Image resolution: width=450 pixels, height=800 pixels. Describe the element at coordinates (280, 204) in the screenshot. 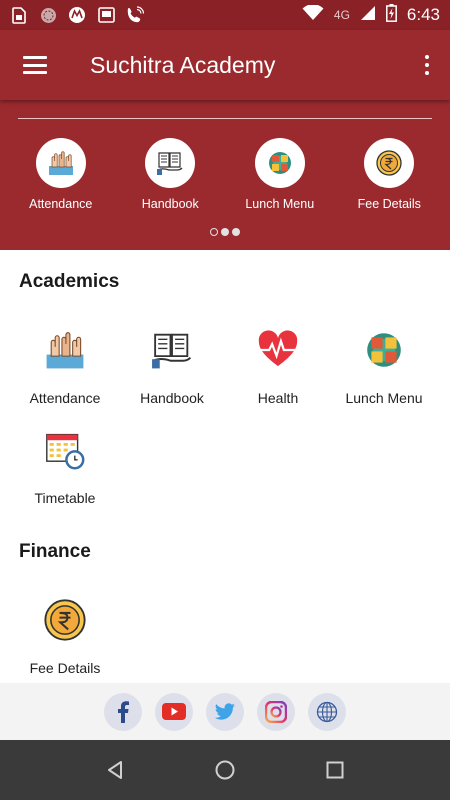

I see `quick-item-label: Lunch Menu` at that location.